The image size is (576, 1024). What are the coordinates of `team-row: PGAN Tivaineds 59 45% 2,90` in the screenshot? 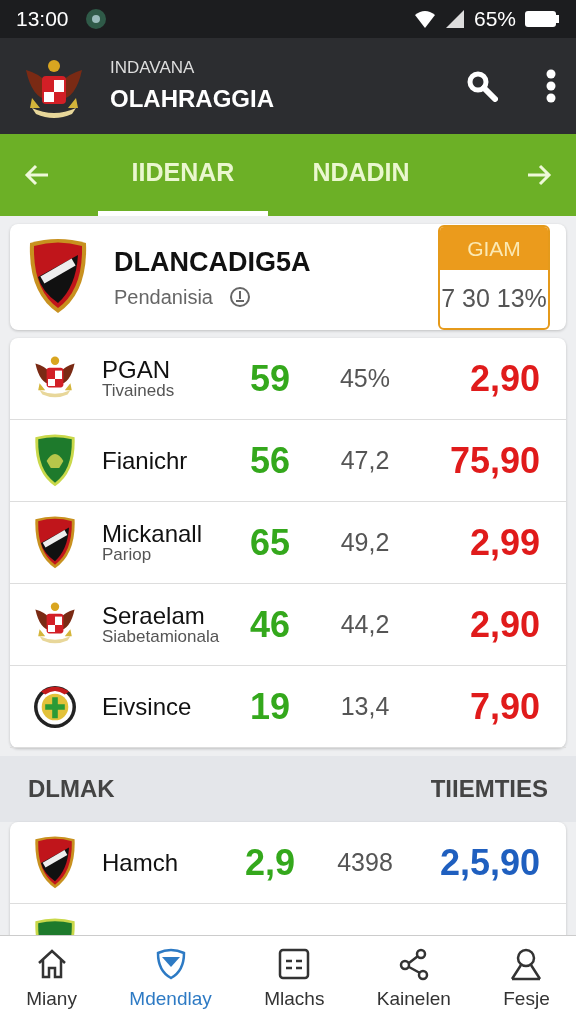 It's located at (288, 379).